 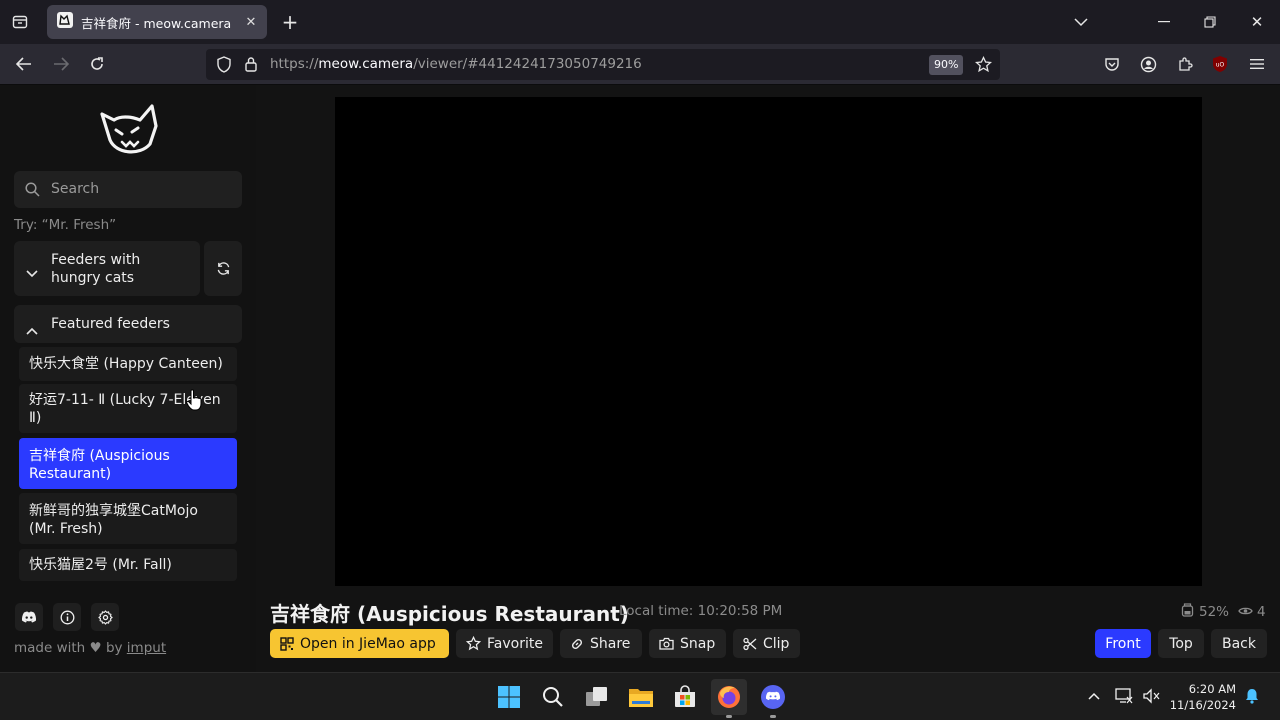 I want to click on refresh-icon, so click(x=223, y=268).